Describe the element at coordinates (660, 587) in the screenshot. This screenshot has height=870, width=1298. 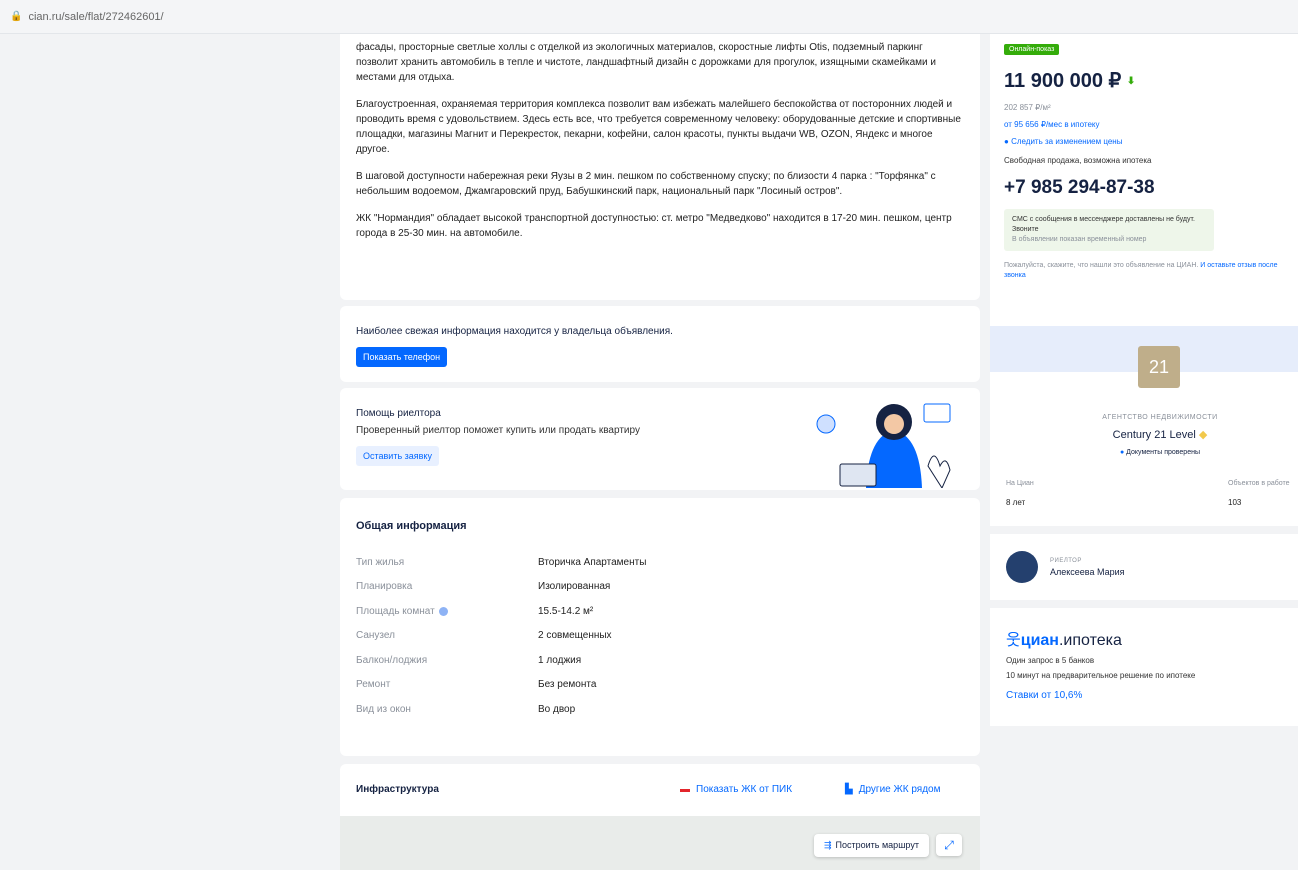
I see `info-row: Планировка Изолированная` at that location.